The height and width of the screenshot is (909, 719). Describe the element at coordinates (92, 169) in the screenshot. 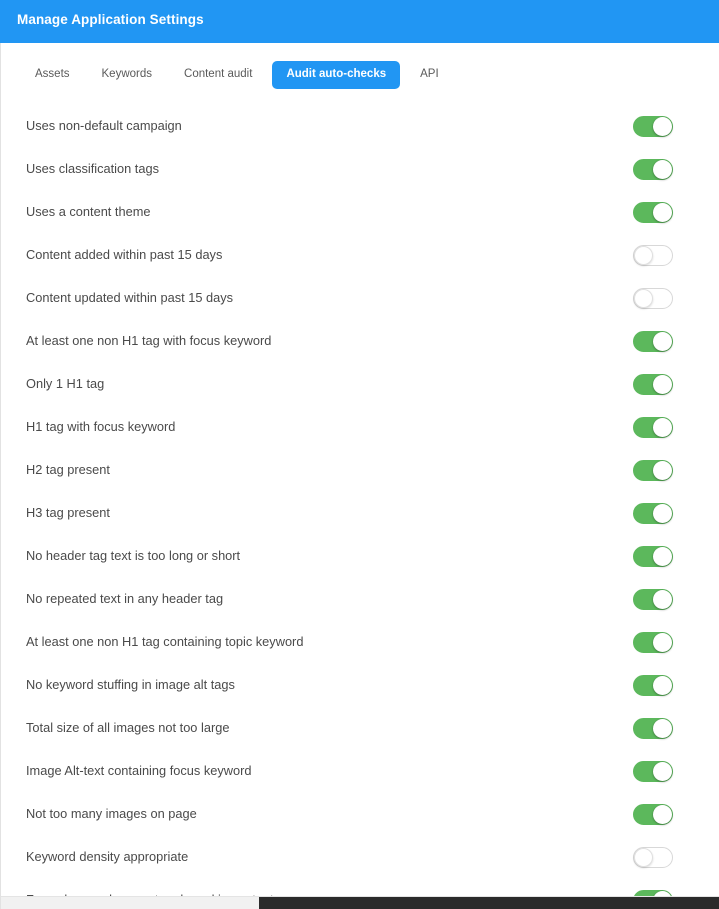

I see `setting-label: Uses classification tags` at that location.